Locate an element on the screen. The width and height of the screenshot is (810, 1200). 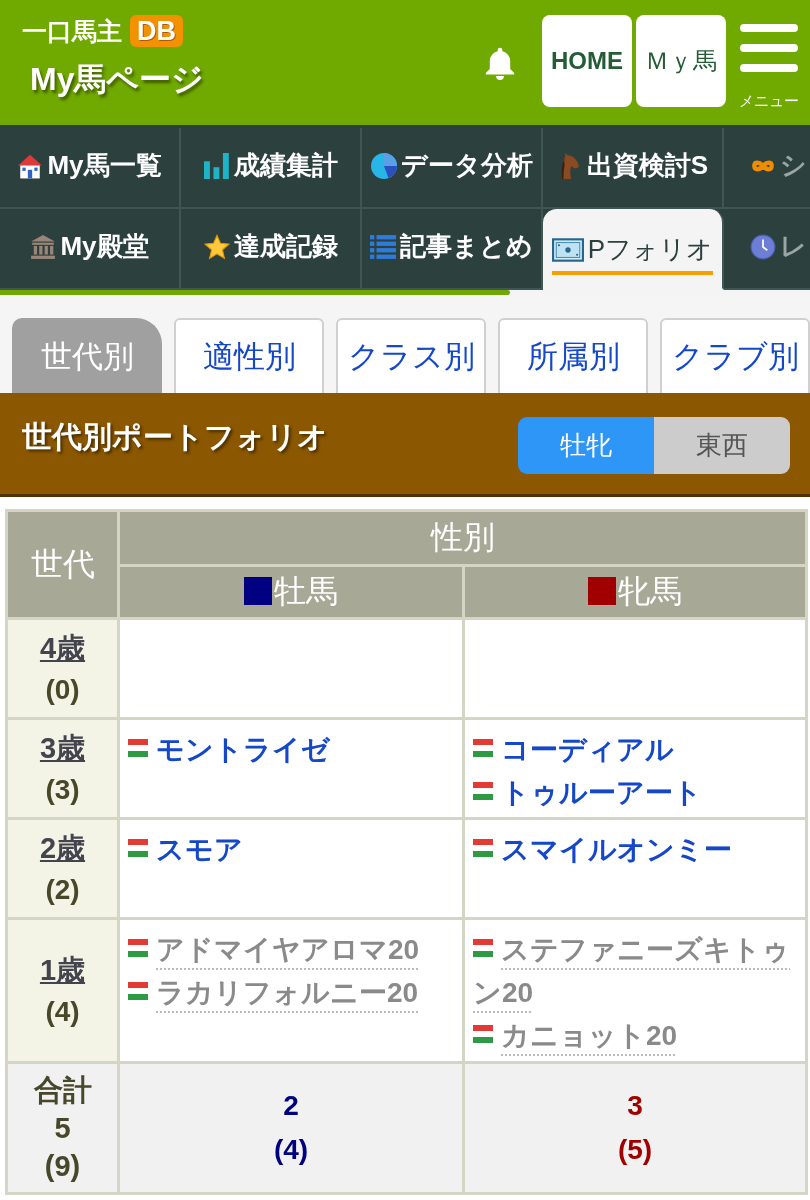
total-value: 5 is located at coordinates (62, 1128).